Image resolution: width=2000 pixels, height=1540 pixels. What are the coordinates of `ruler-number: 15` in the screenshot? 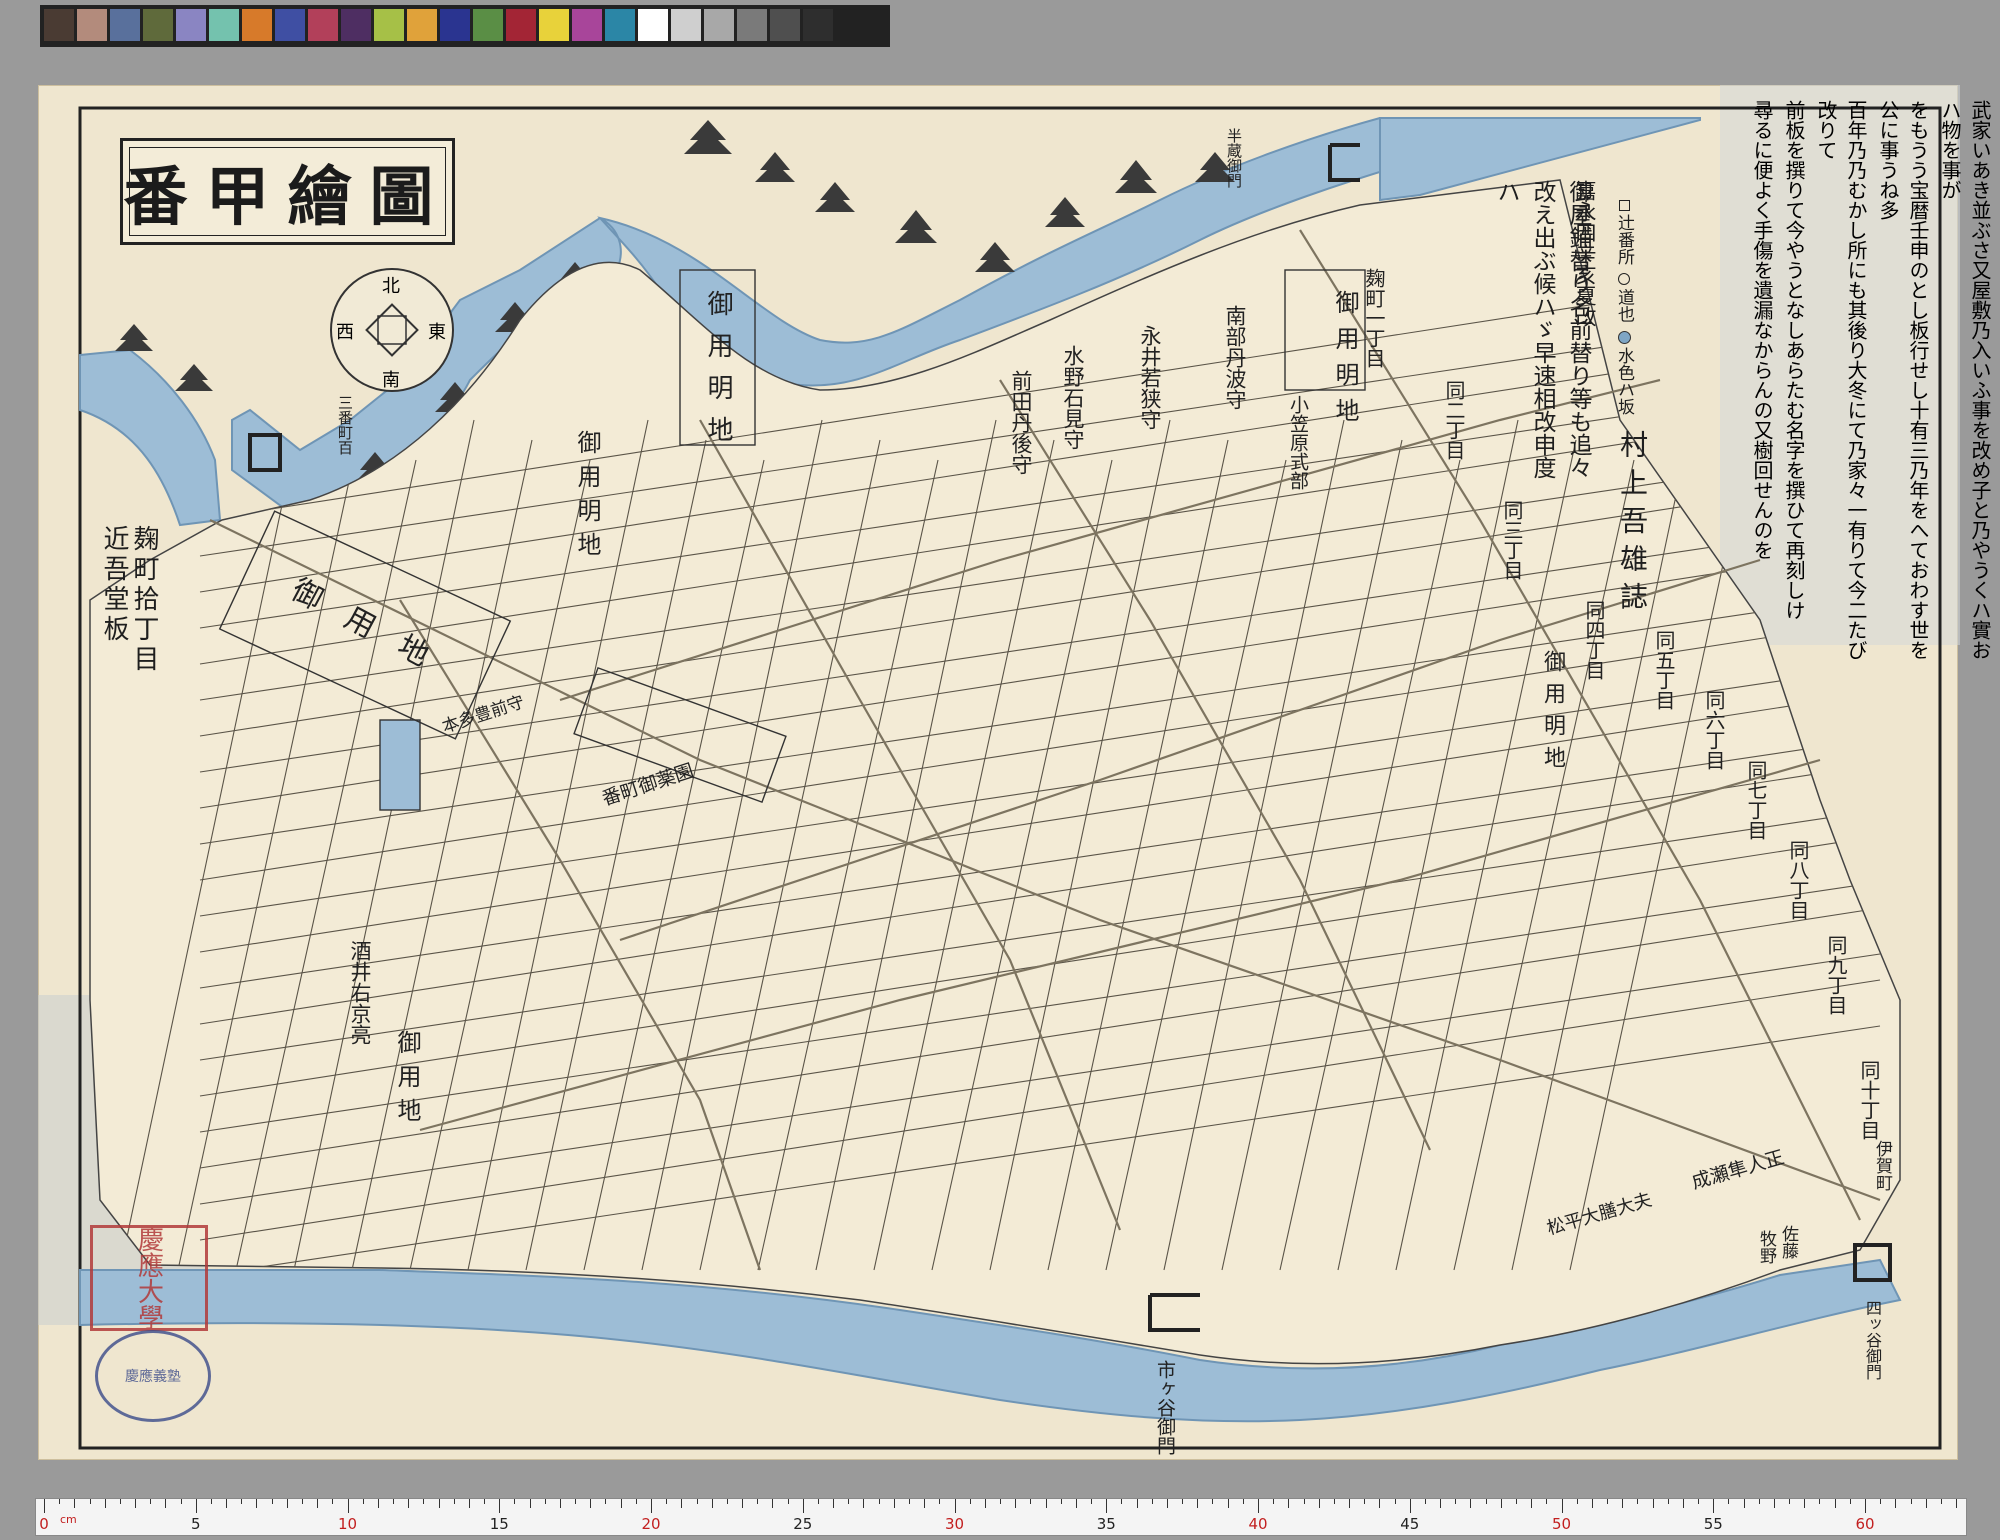 It's located at (499, 1524).